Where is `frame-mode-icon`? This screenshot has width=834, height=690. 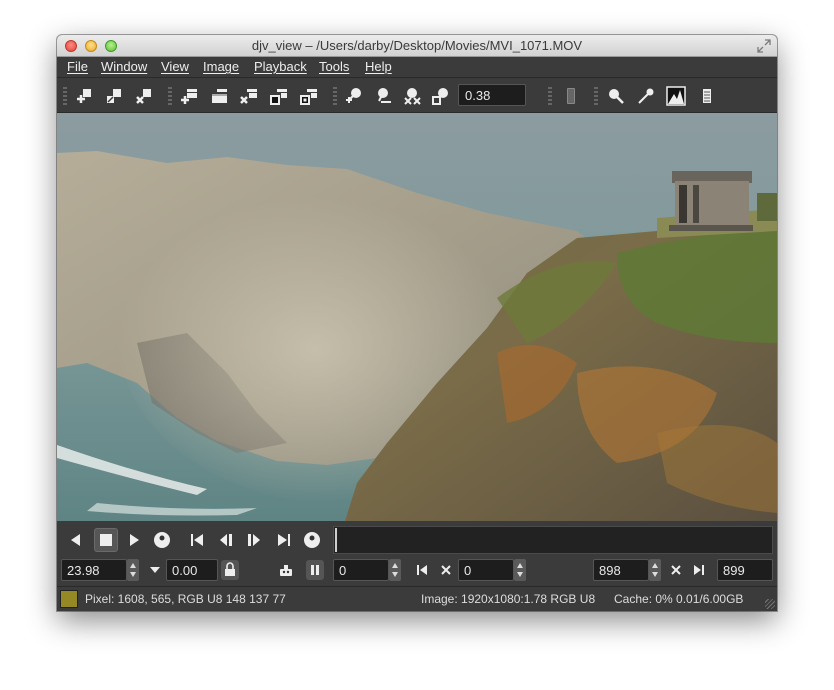
frame-mode-icon is located at coordinates (312, 540).